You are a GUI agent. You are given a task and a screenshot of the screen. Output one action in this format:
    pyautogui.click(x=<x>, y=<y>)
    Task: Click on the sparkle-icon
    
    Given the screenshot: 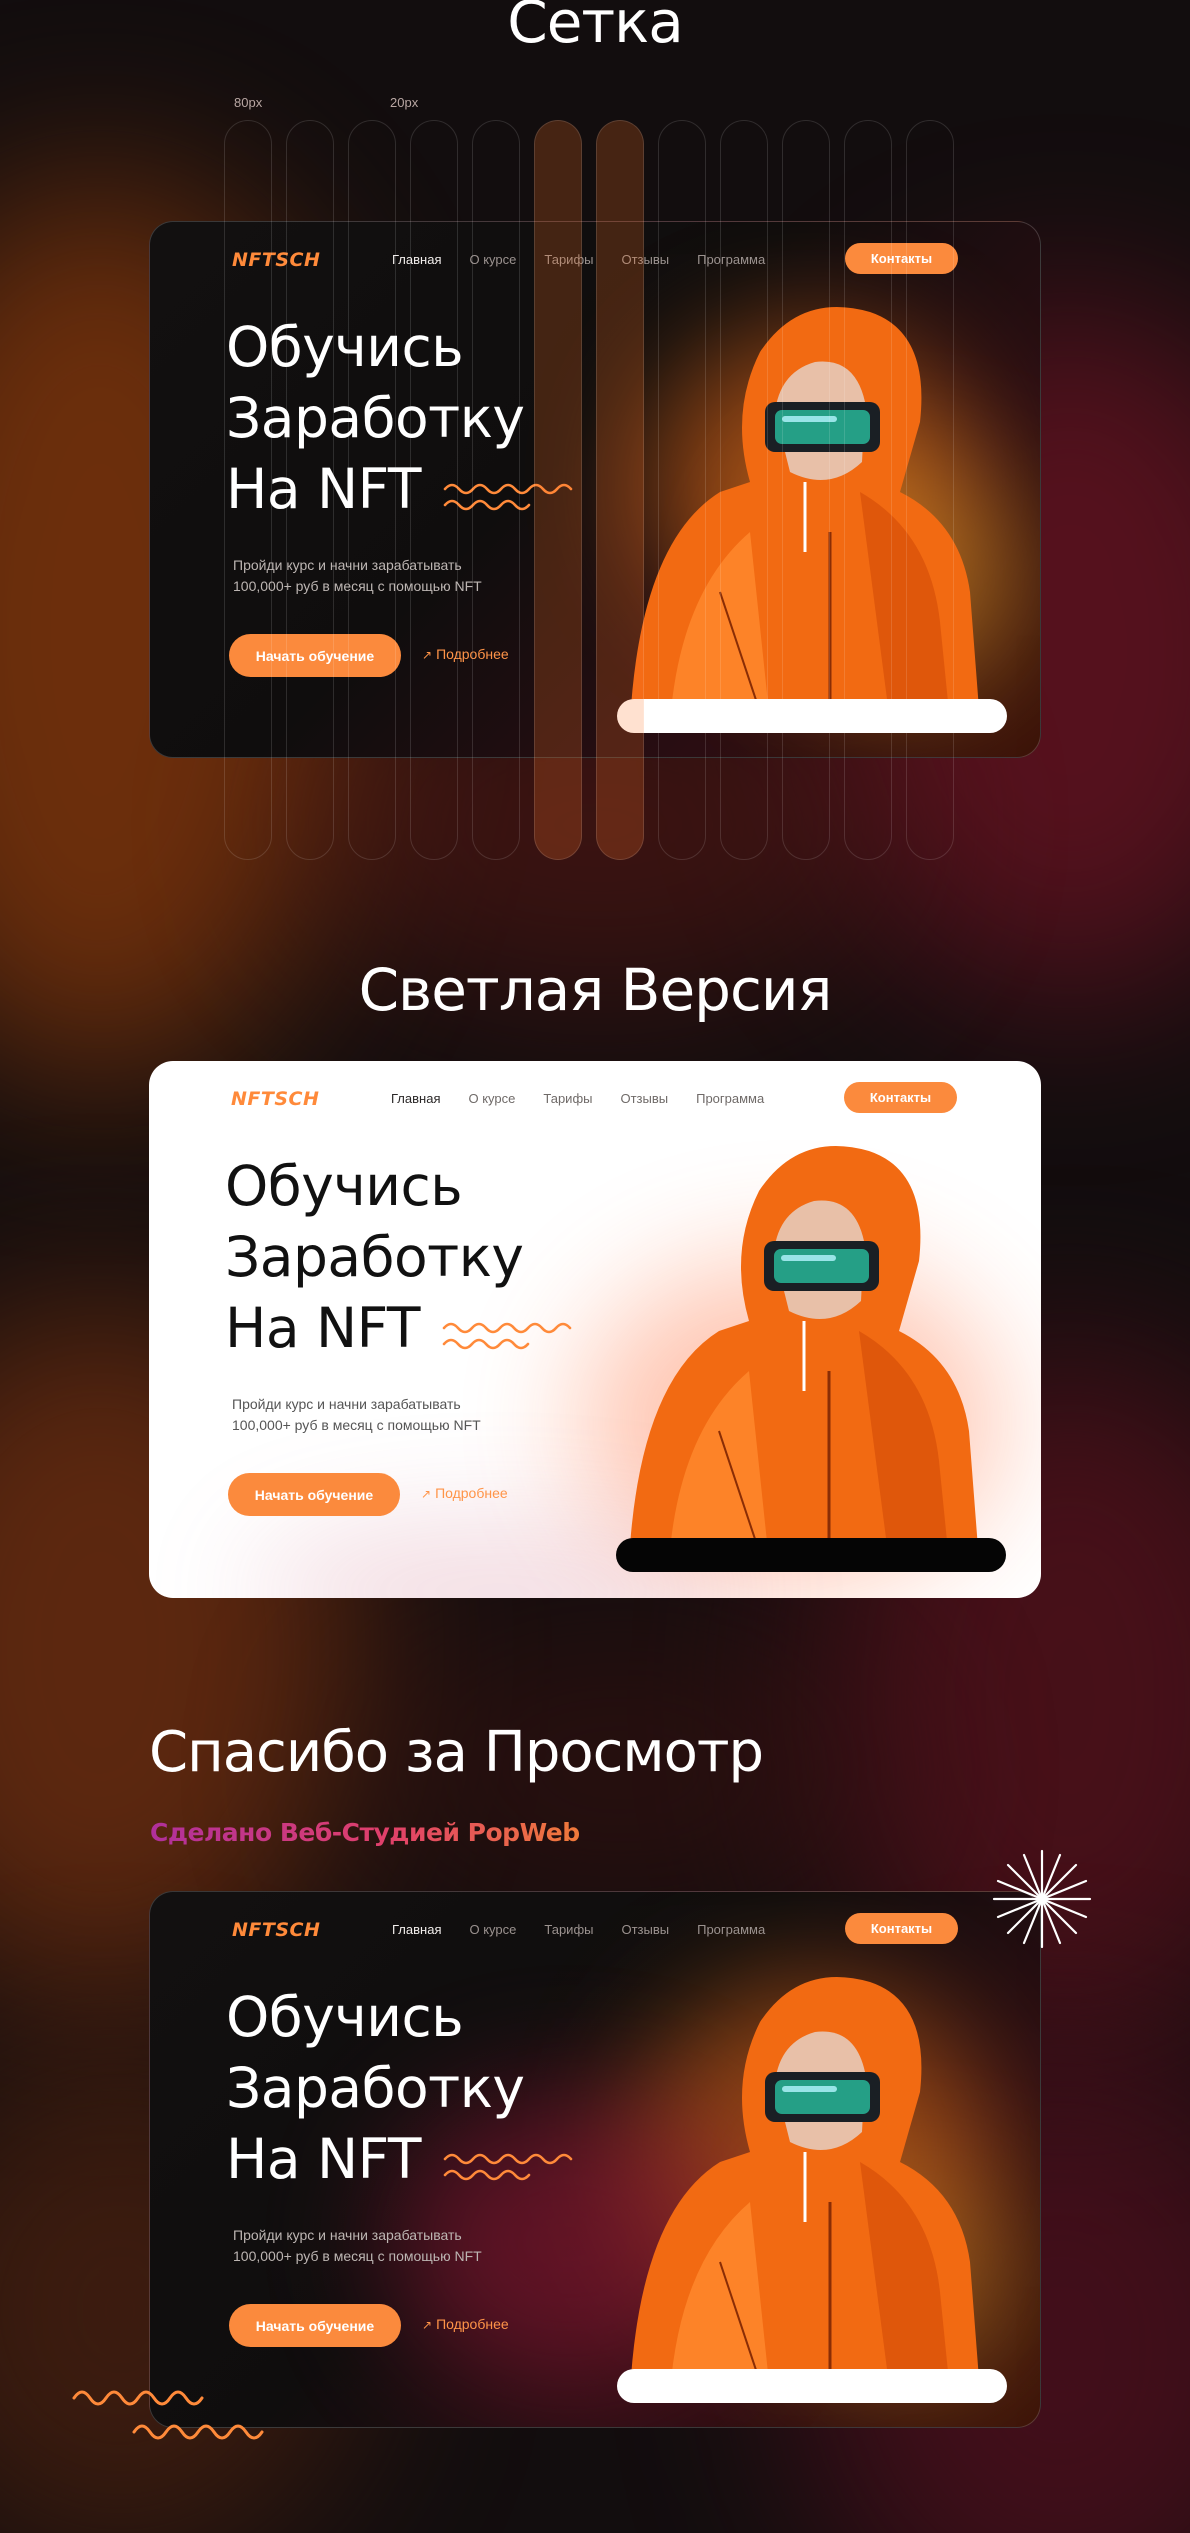 What is the action you would take?
    pyautogui.click(x=1042, y=1899)
    